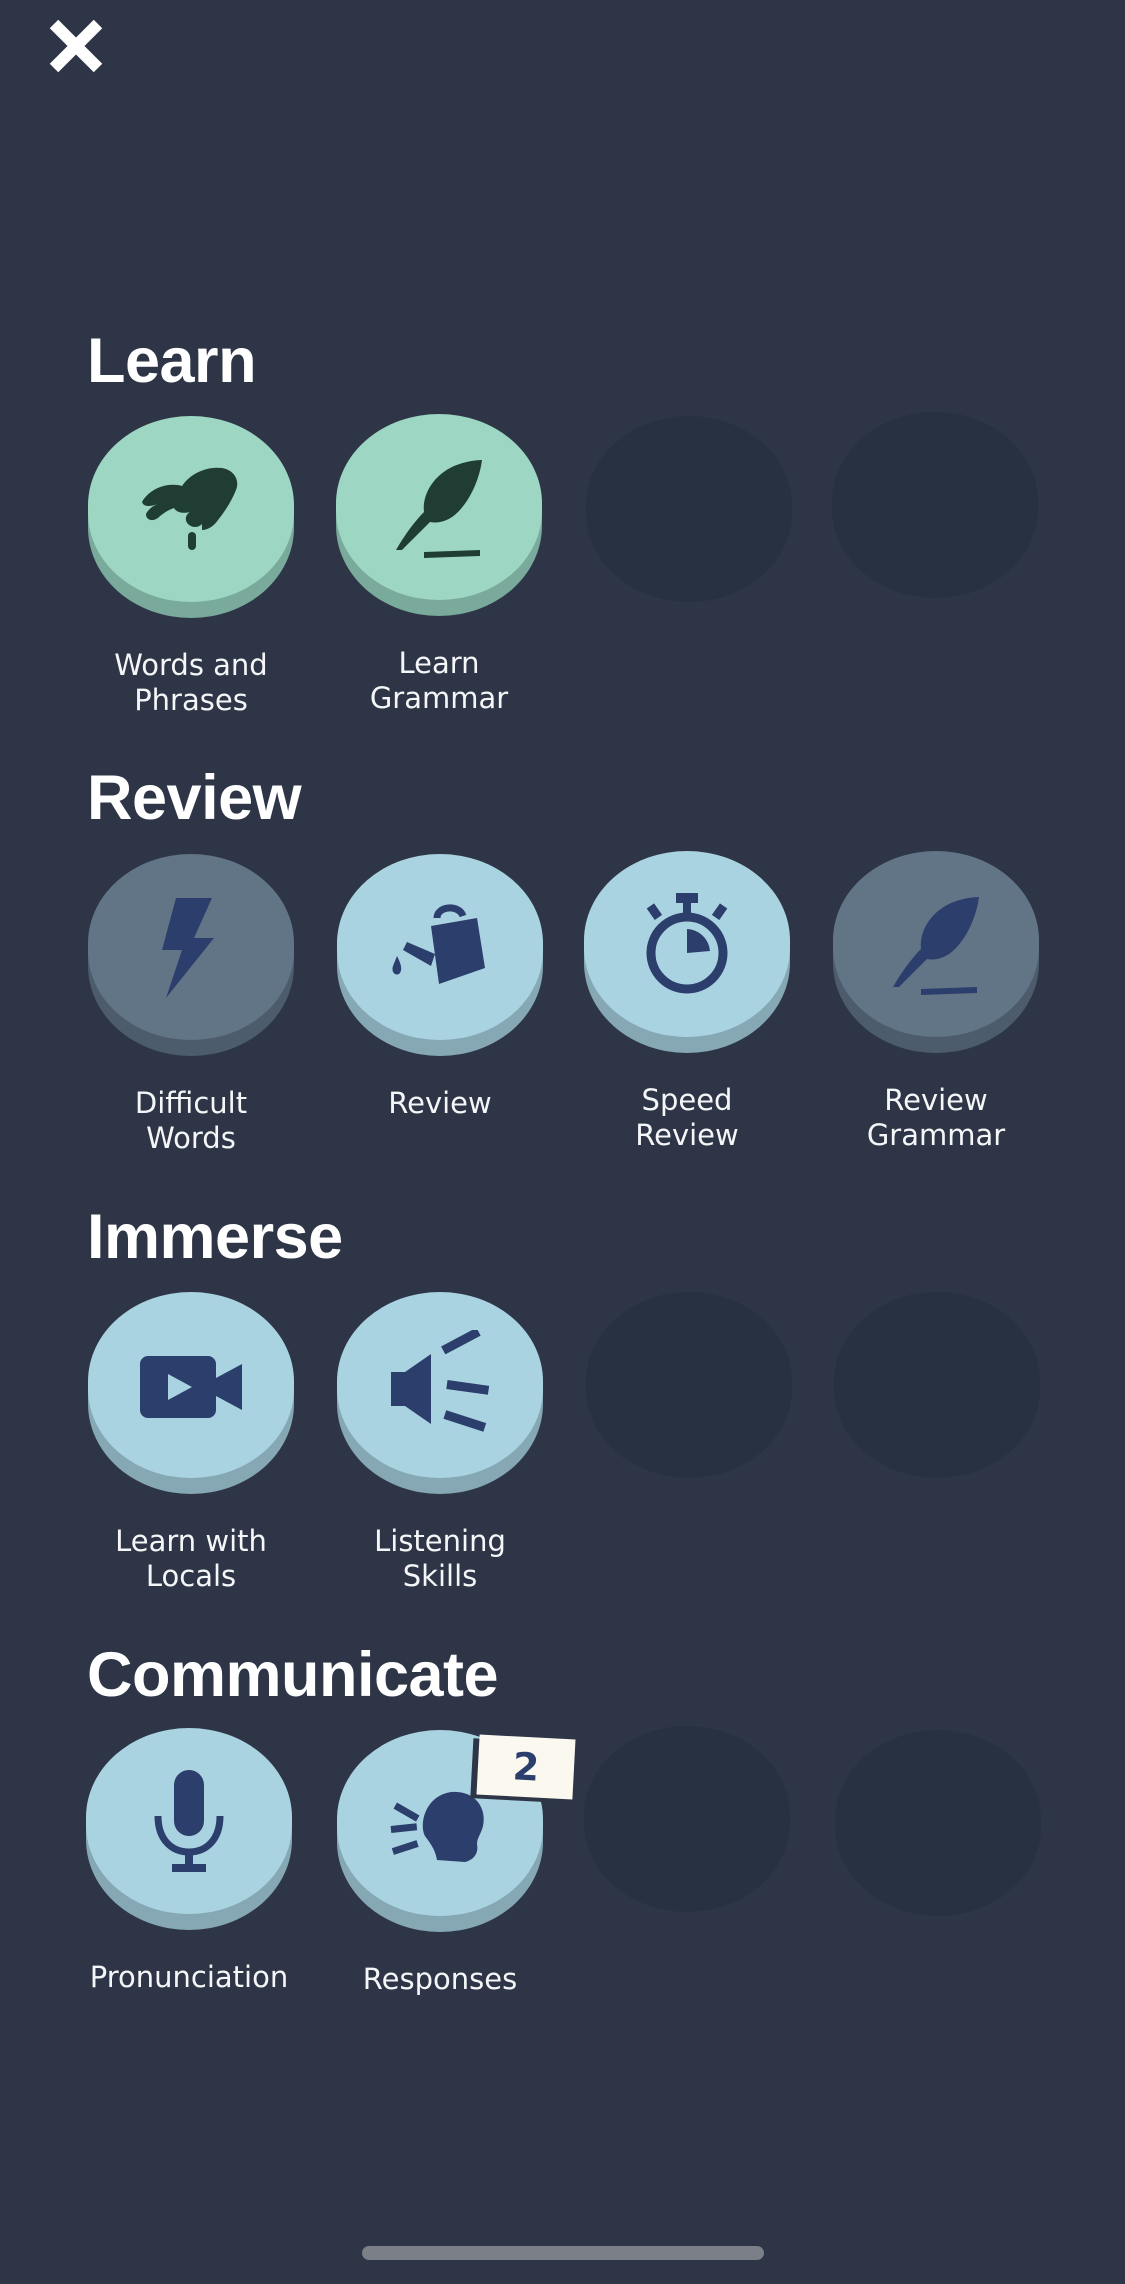  I want to click on pronunciation-button, so click(189, 1829).